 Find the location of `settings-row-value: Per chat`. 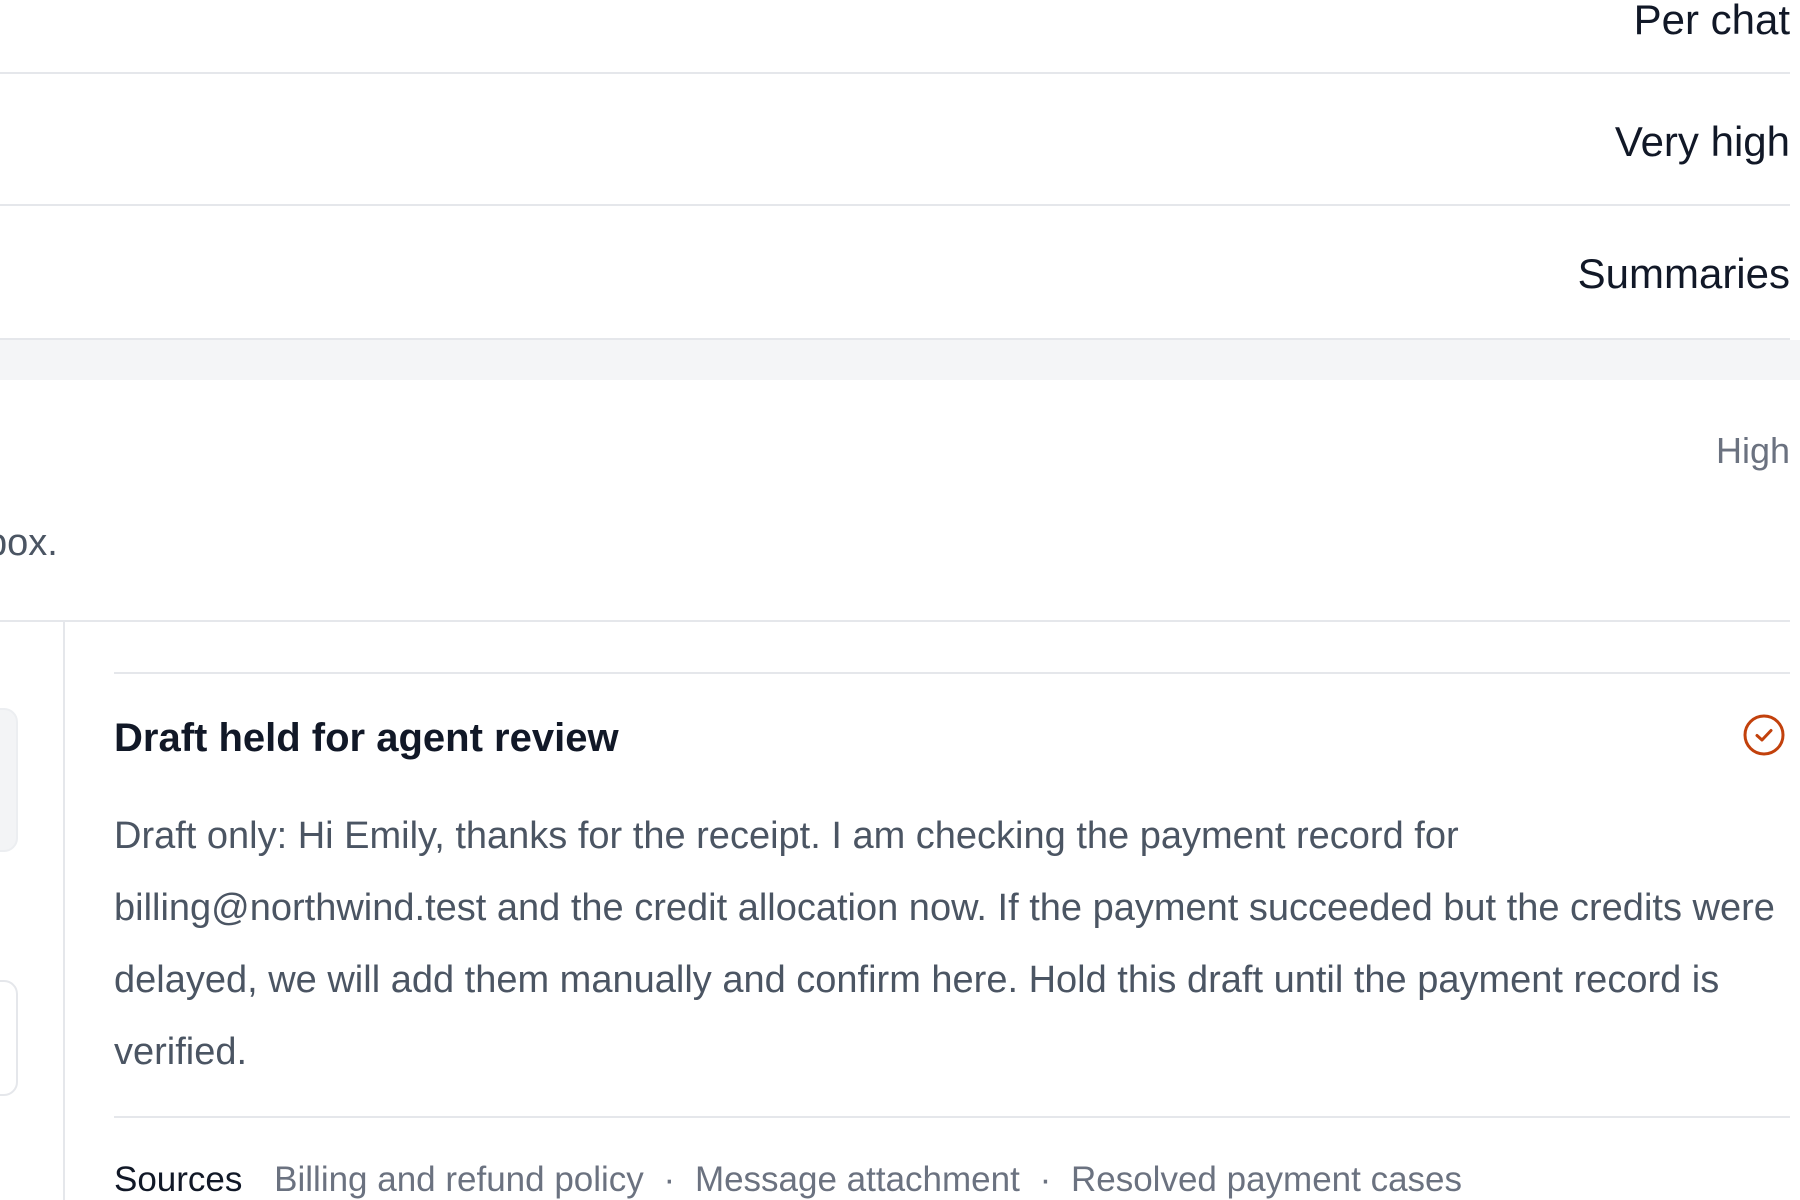

settings-row-value: Per chat is located at coordinates (1711, 21).